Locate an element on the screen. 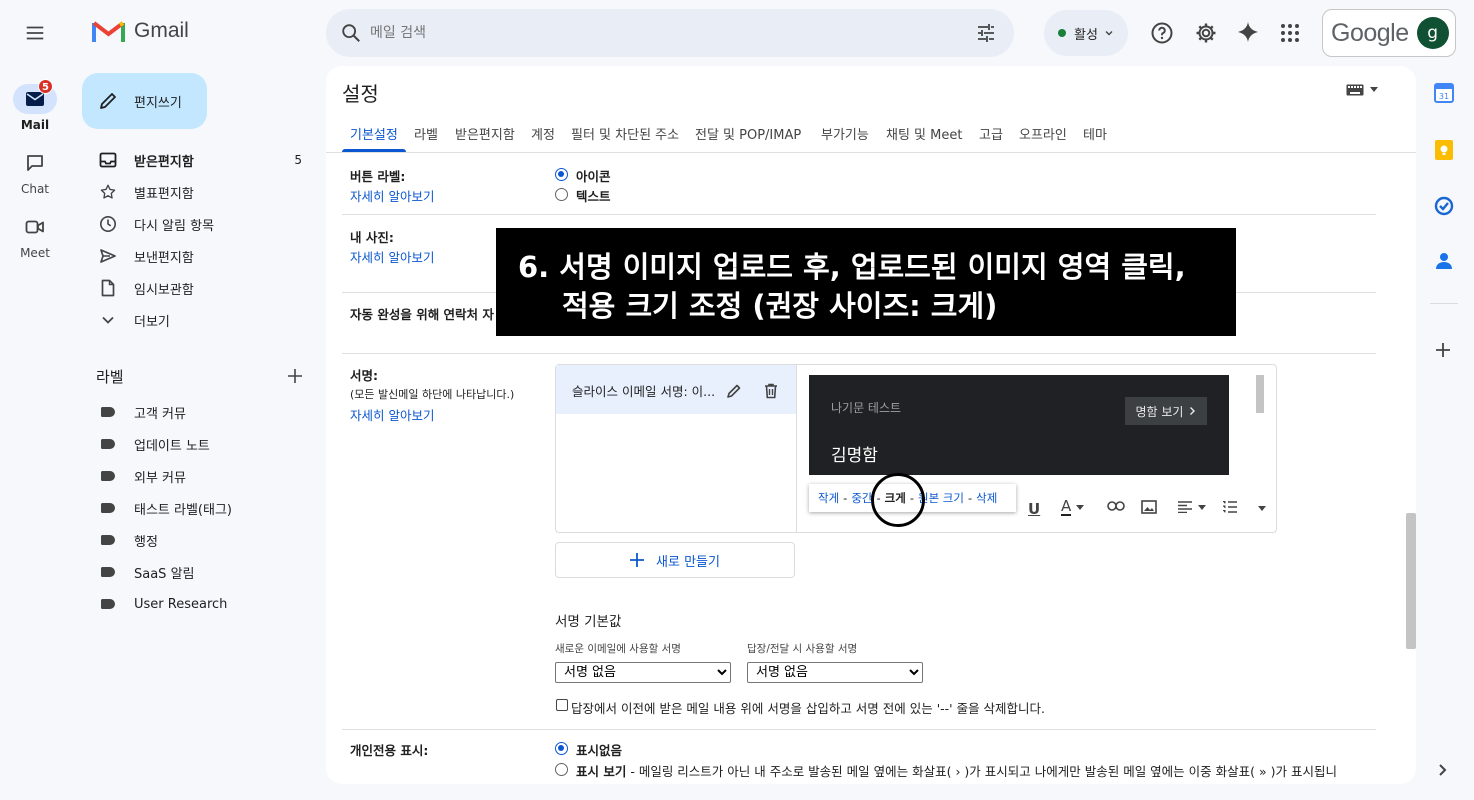 This screenshot has height=800, width=1474. signature-preview-card: 나기문 테스트 명함 보기 김명함 is located at coordinates (1019, 425).